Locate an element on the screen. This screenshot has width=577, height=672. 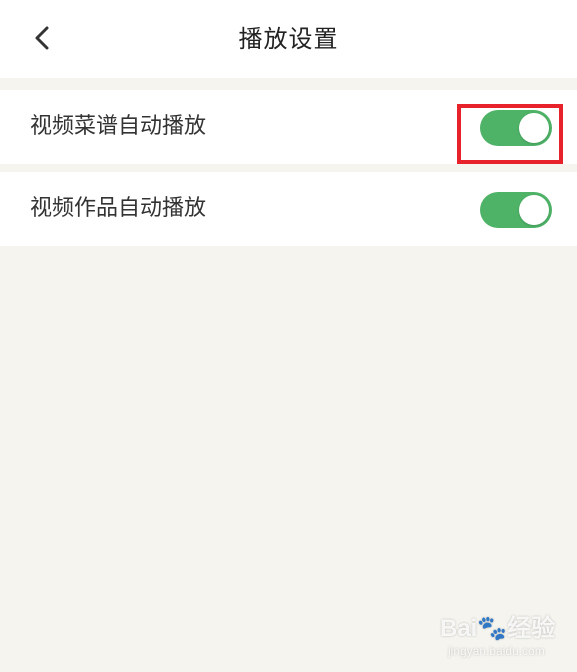
video-works-autoplay-toggle is located at coordinates (516, 210).